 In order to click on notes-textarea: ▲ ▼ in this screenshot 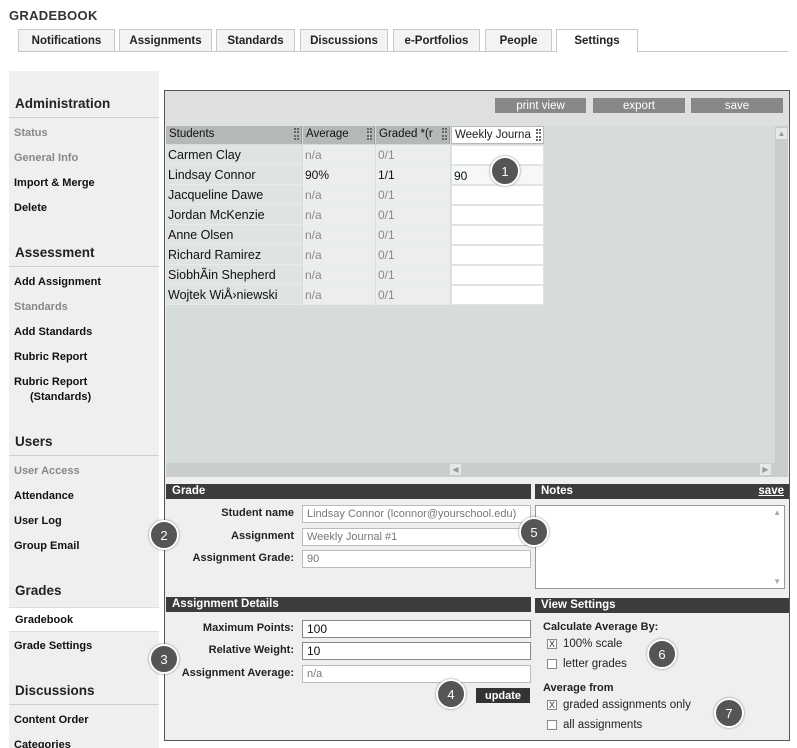, I will do `click(660, 547)`.